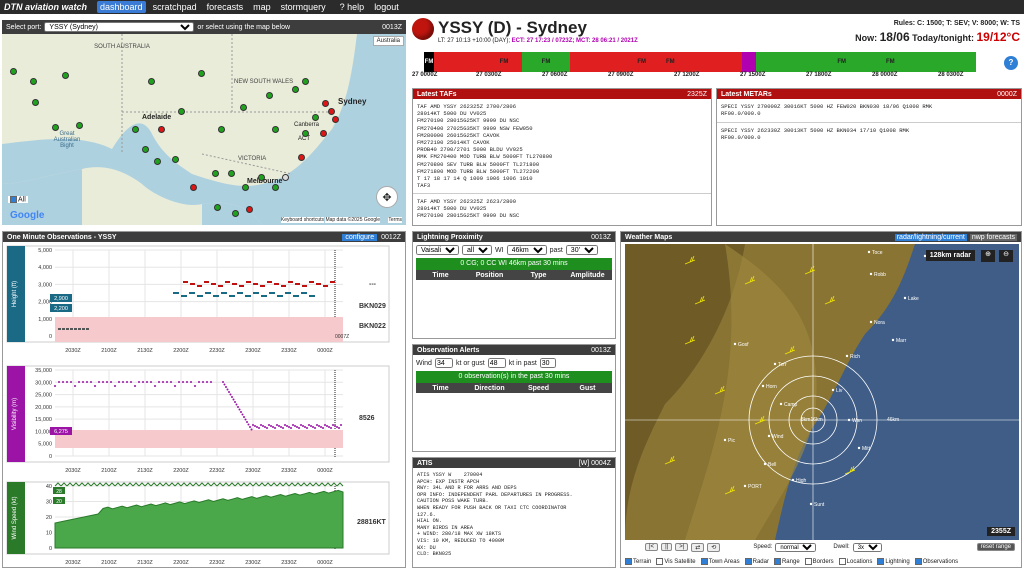 This screenshot has width=1024, height=568. What do you see at coordinates (61, 299) in the screenshot?
I see `badge-label: 2,900` at bounding box center [61, 299].